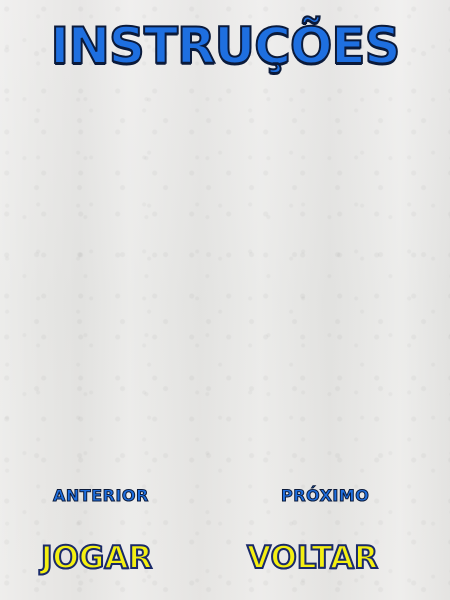 This screenshot has width=450, height=600. Describe the element at coordinates (225, 46) in the screenshot. I see `screen-title: INSTRUÇÕES` at that location.